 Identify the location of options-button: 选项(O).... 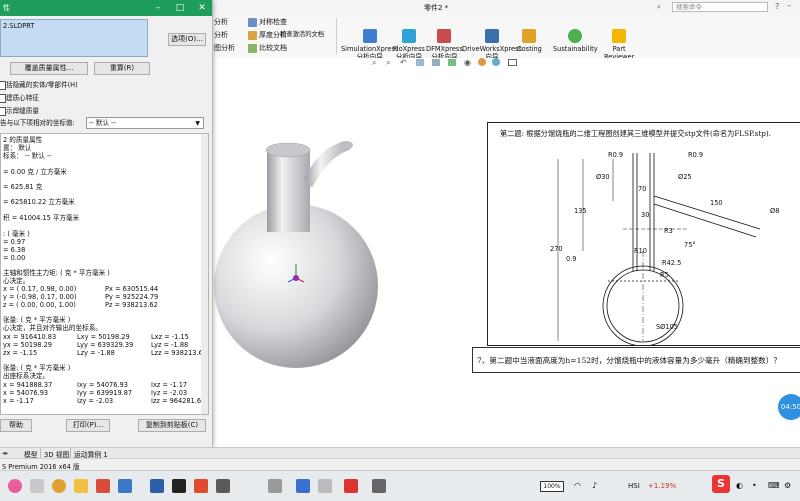
(187, 39).